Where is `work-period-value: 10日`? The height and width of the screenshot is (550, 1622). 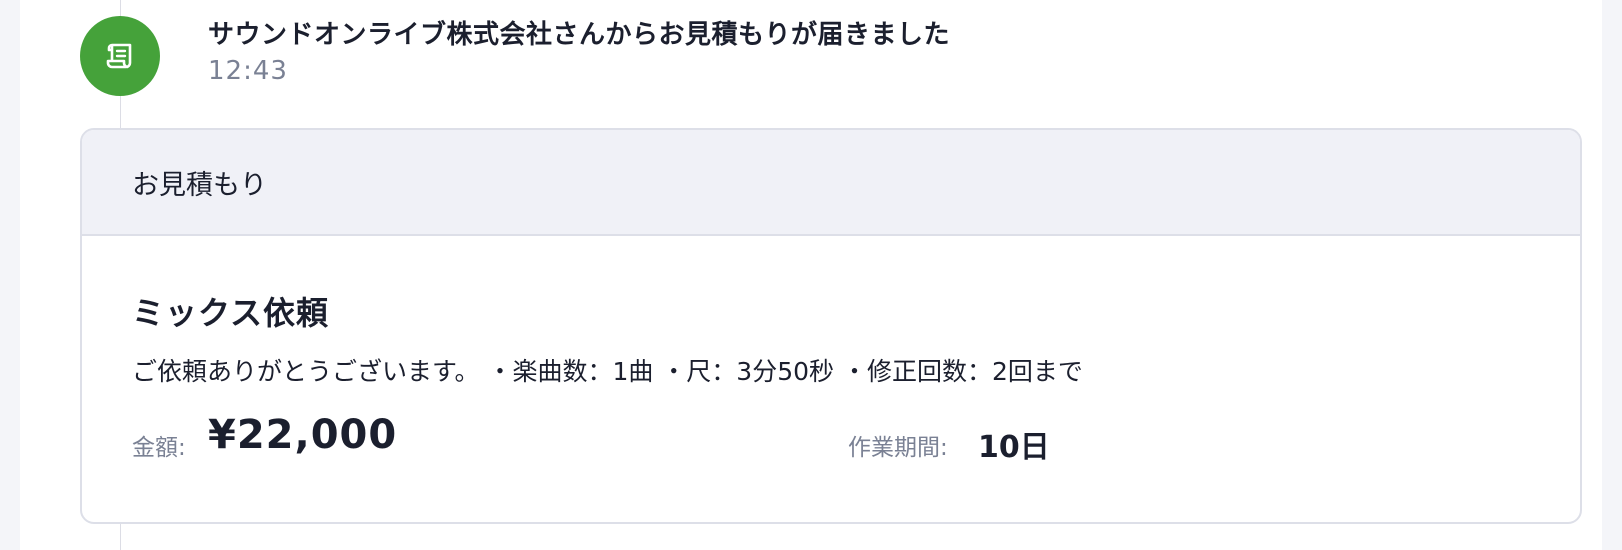 work-period-value: 10日 is located at coordinates (1014, 447).